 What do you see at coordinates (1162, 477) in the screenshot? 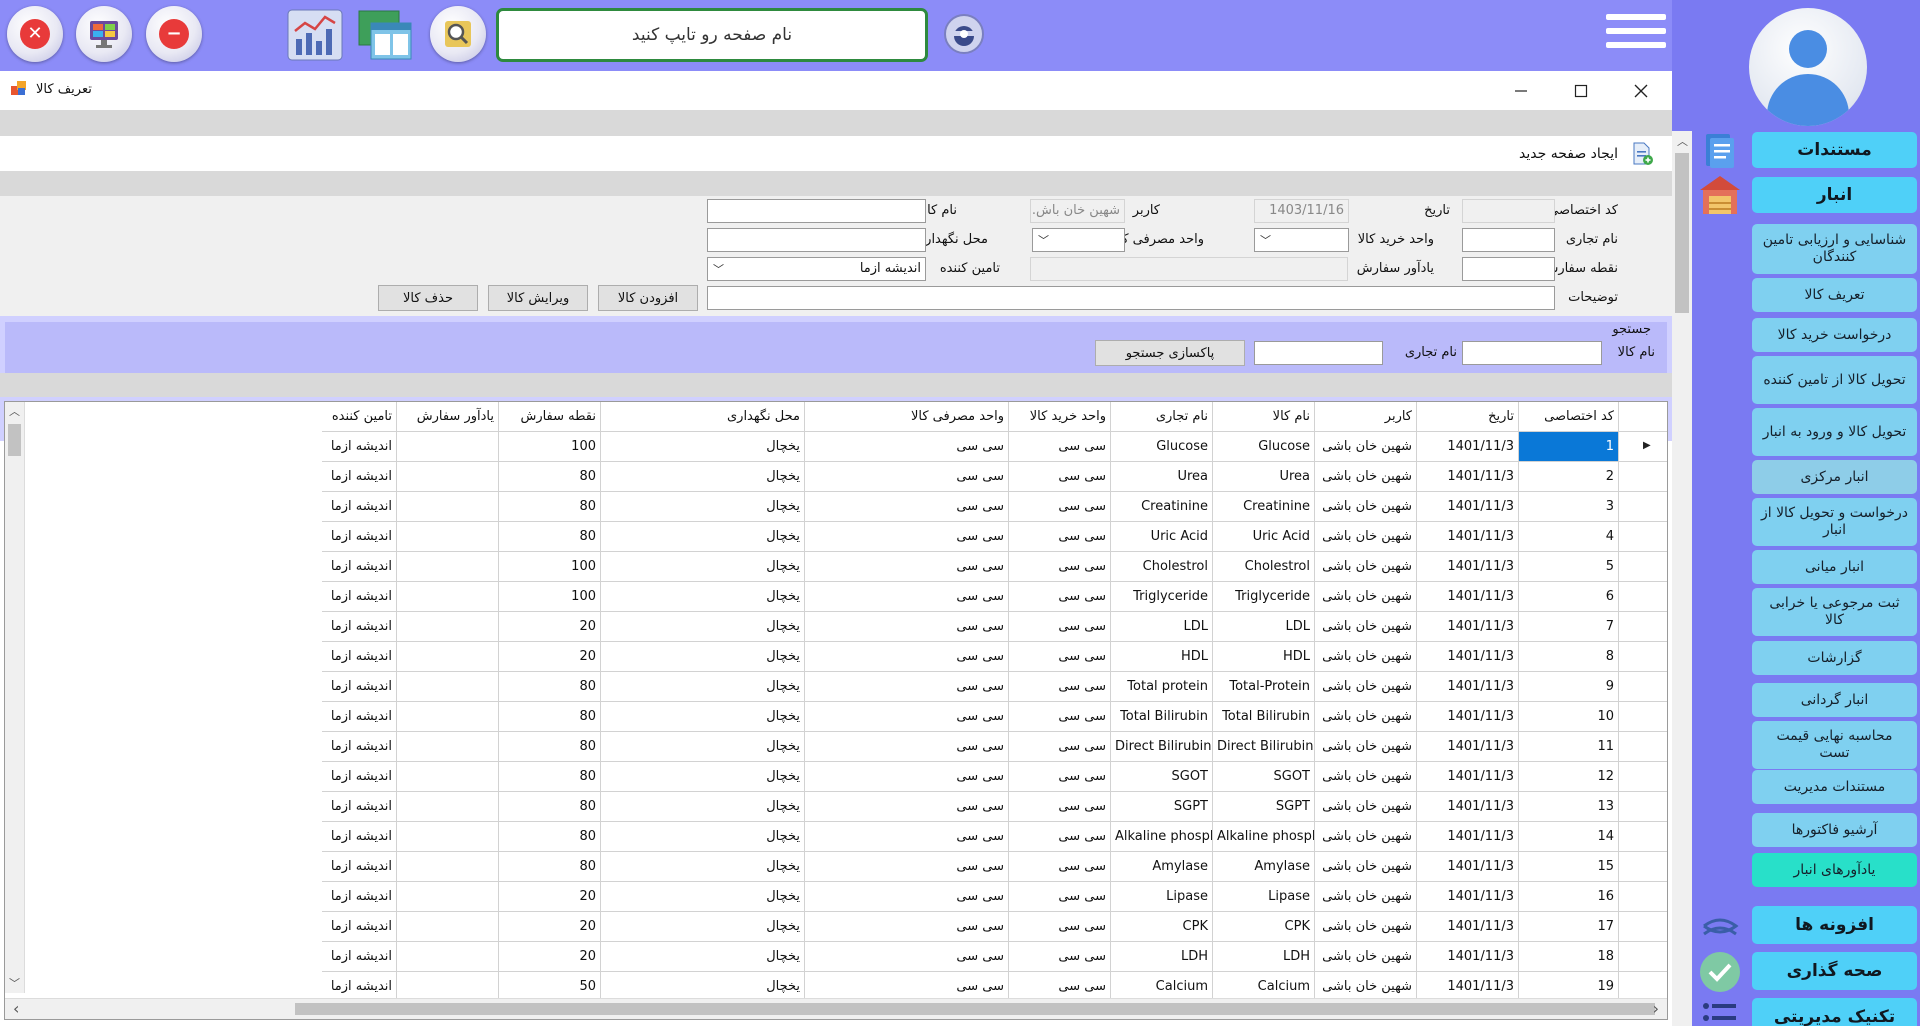
I see `table-cell-trade-name: Urea` at bounding box center [1162, 477].